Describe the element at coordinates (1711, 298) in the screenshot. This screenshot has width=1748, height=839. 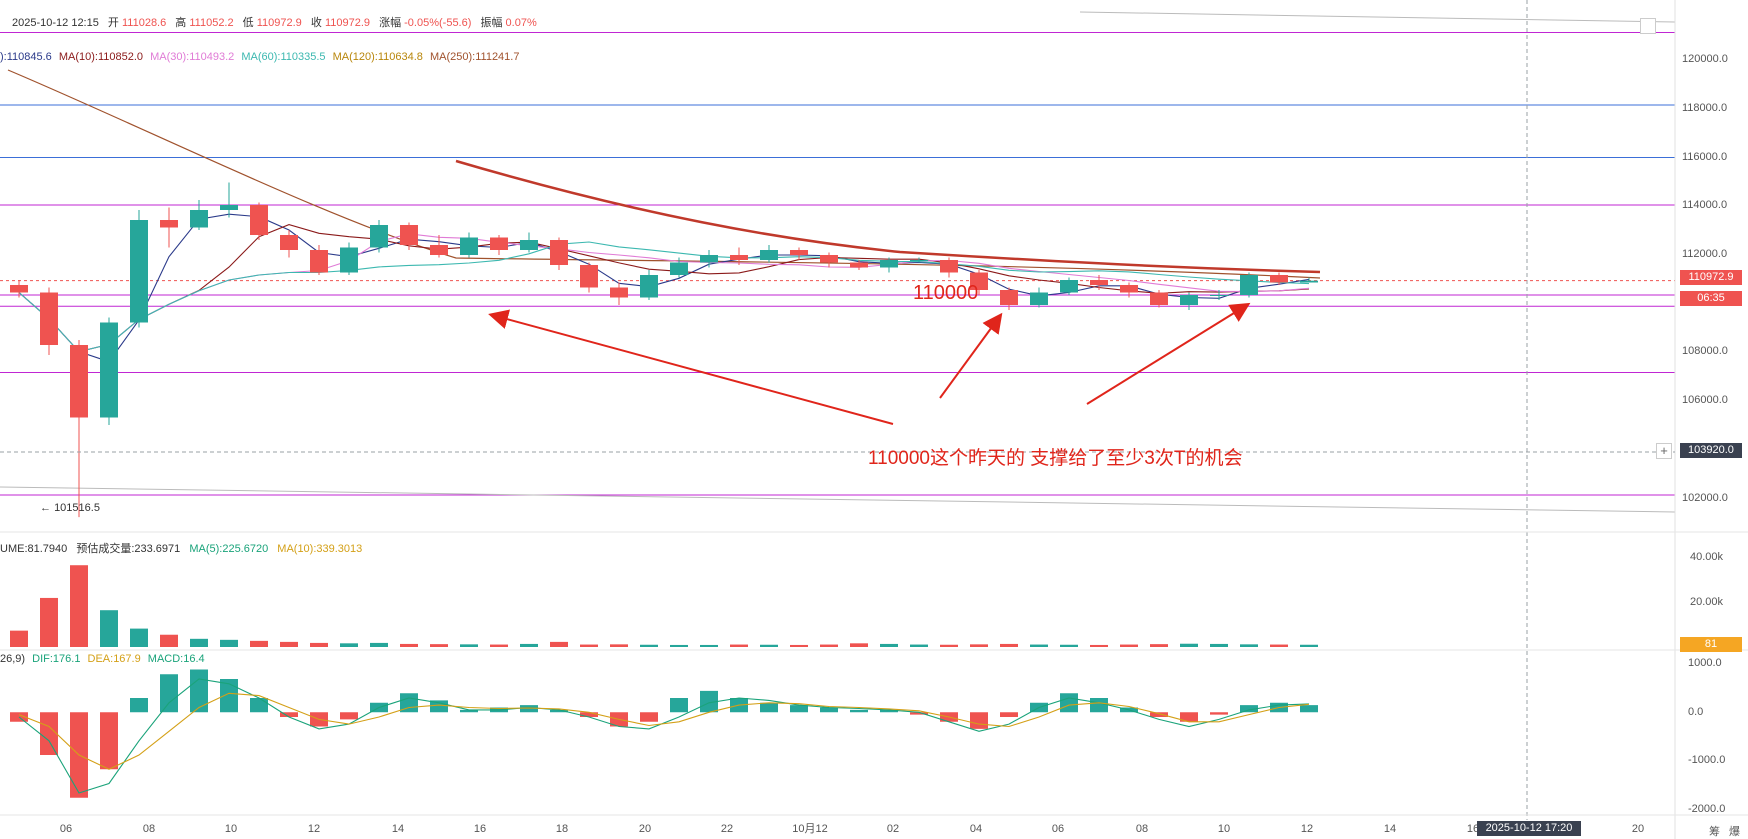
I see `countdown-tag: 06:35` at that location.